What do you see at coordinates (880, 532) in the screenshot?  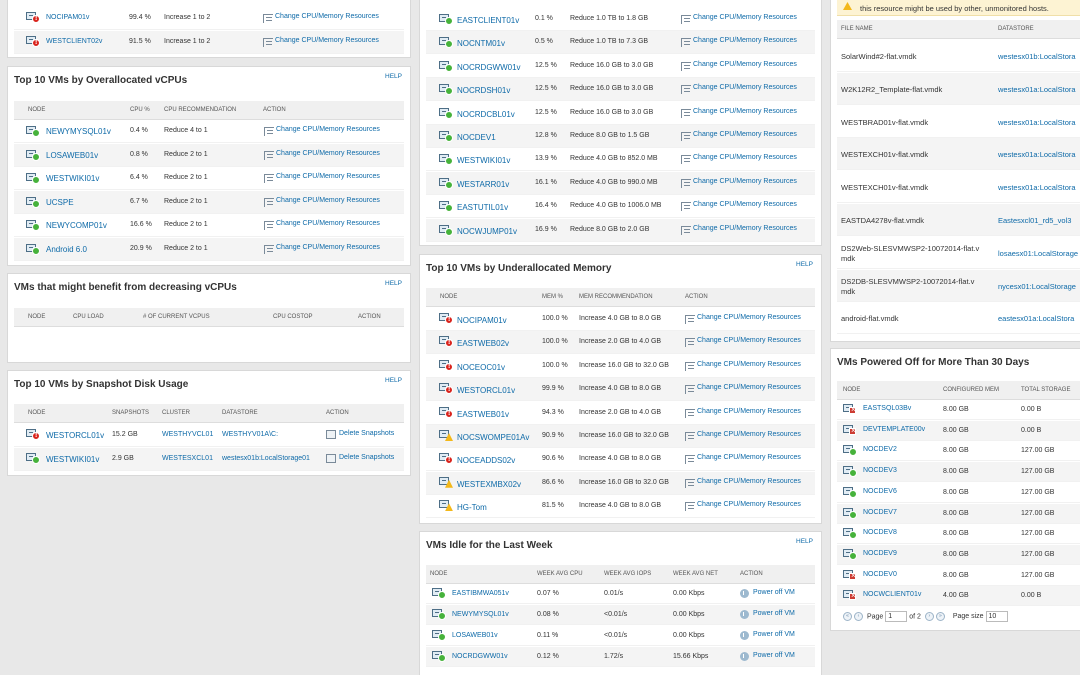 I see `node-link: NOCDEV8` at bounding box center [880, 532].